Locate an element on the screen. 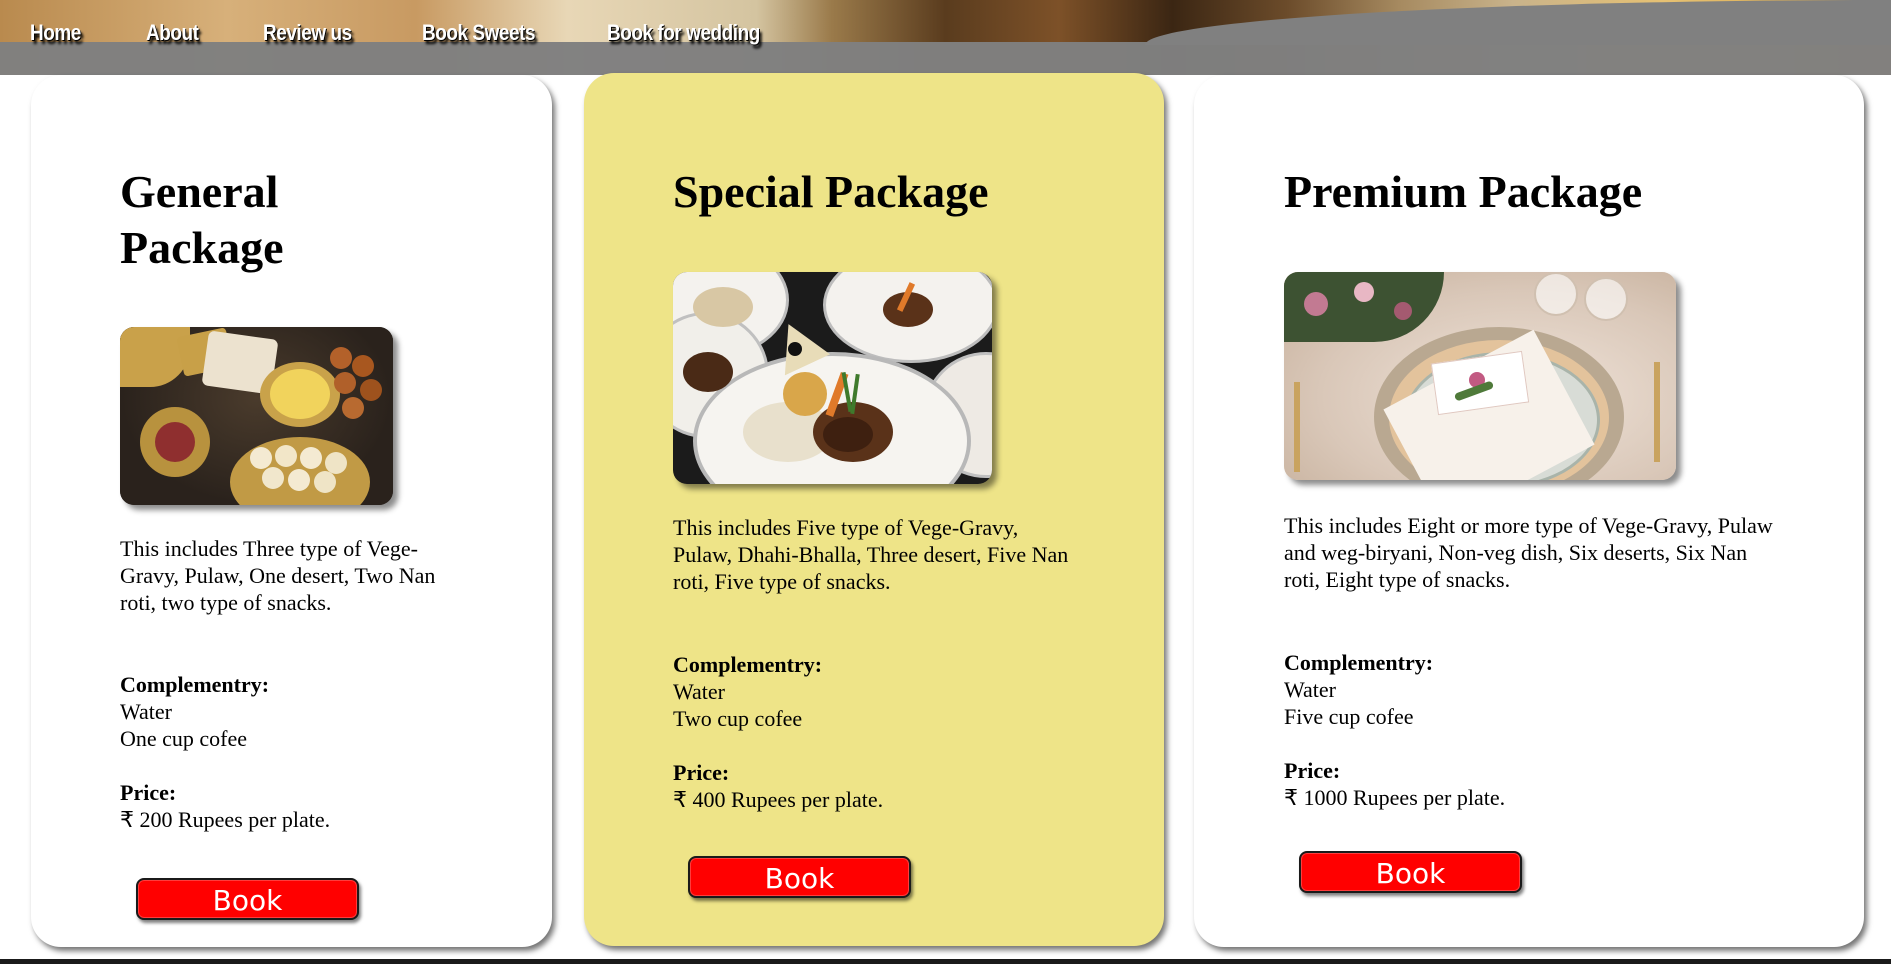 The height and width of the screenshot is (964, 1891). wedding-table-setting-photo is located at coordinates (1480, 376).